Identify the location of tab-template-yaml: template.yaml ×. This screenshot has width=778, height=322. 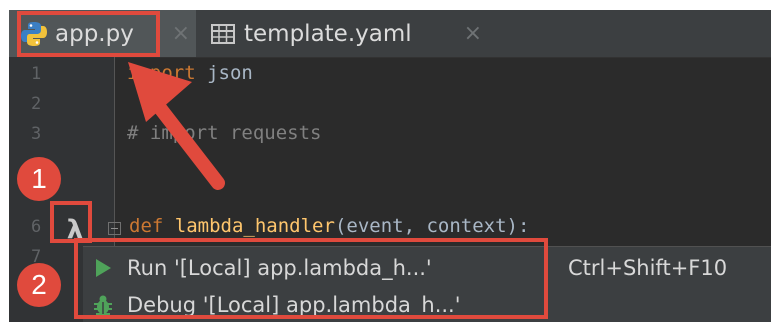
(346, 33).